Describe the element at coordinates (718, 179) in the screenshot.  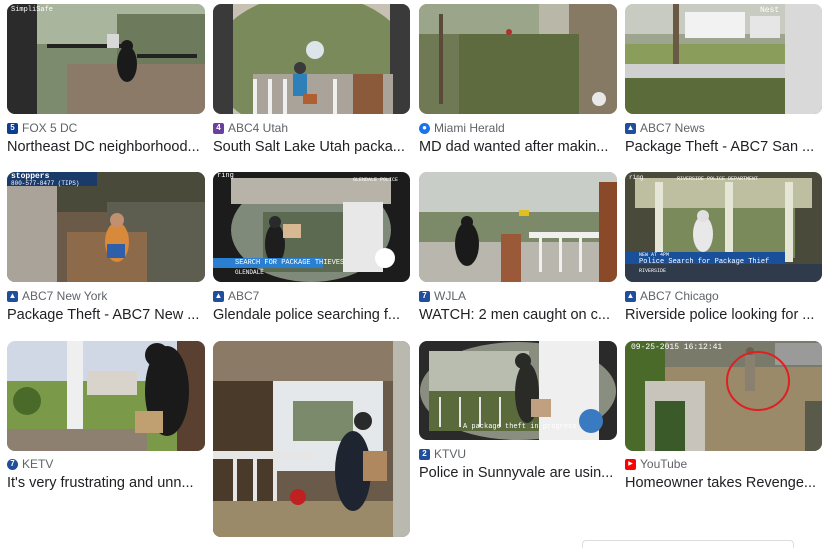
I see `station-label: RIVERSIDE POLICE DEPARTMENT` at that location.